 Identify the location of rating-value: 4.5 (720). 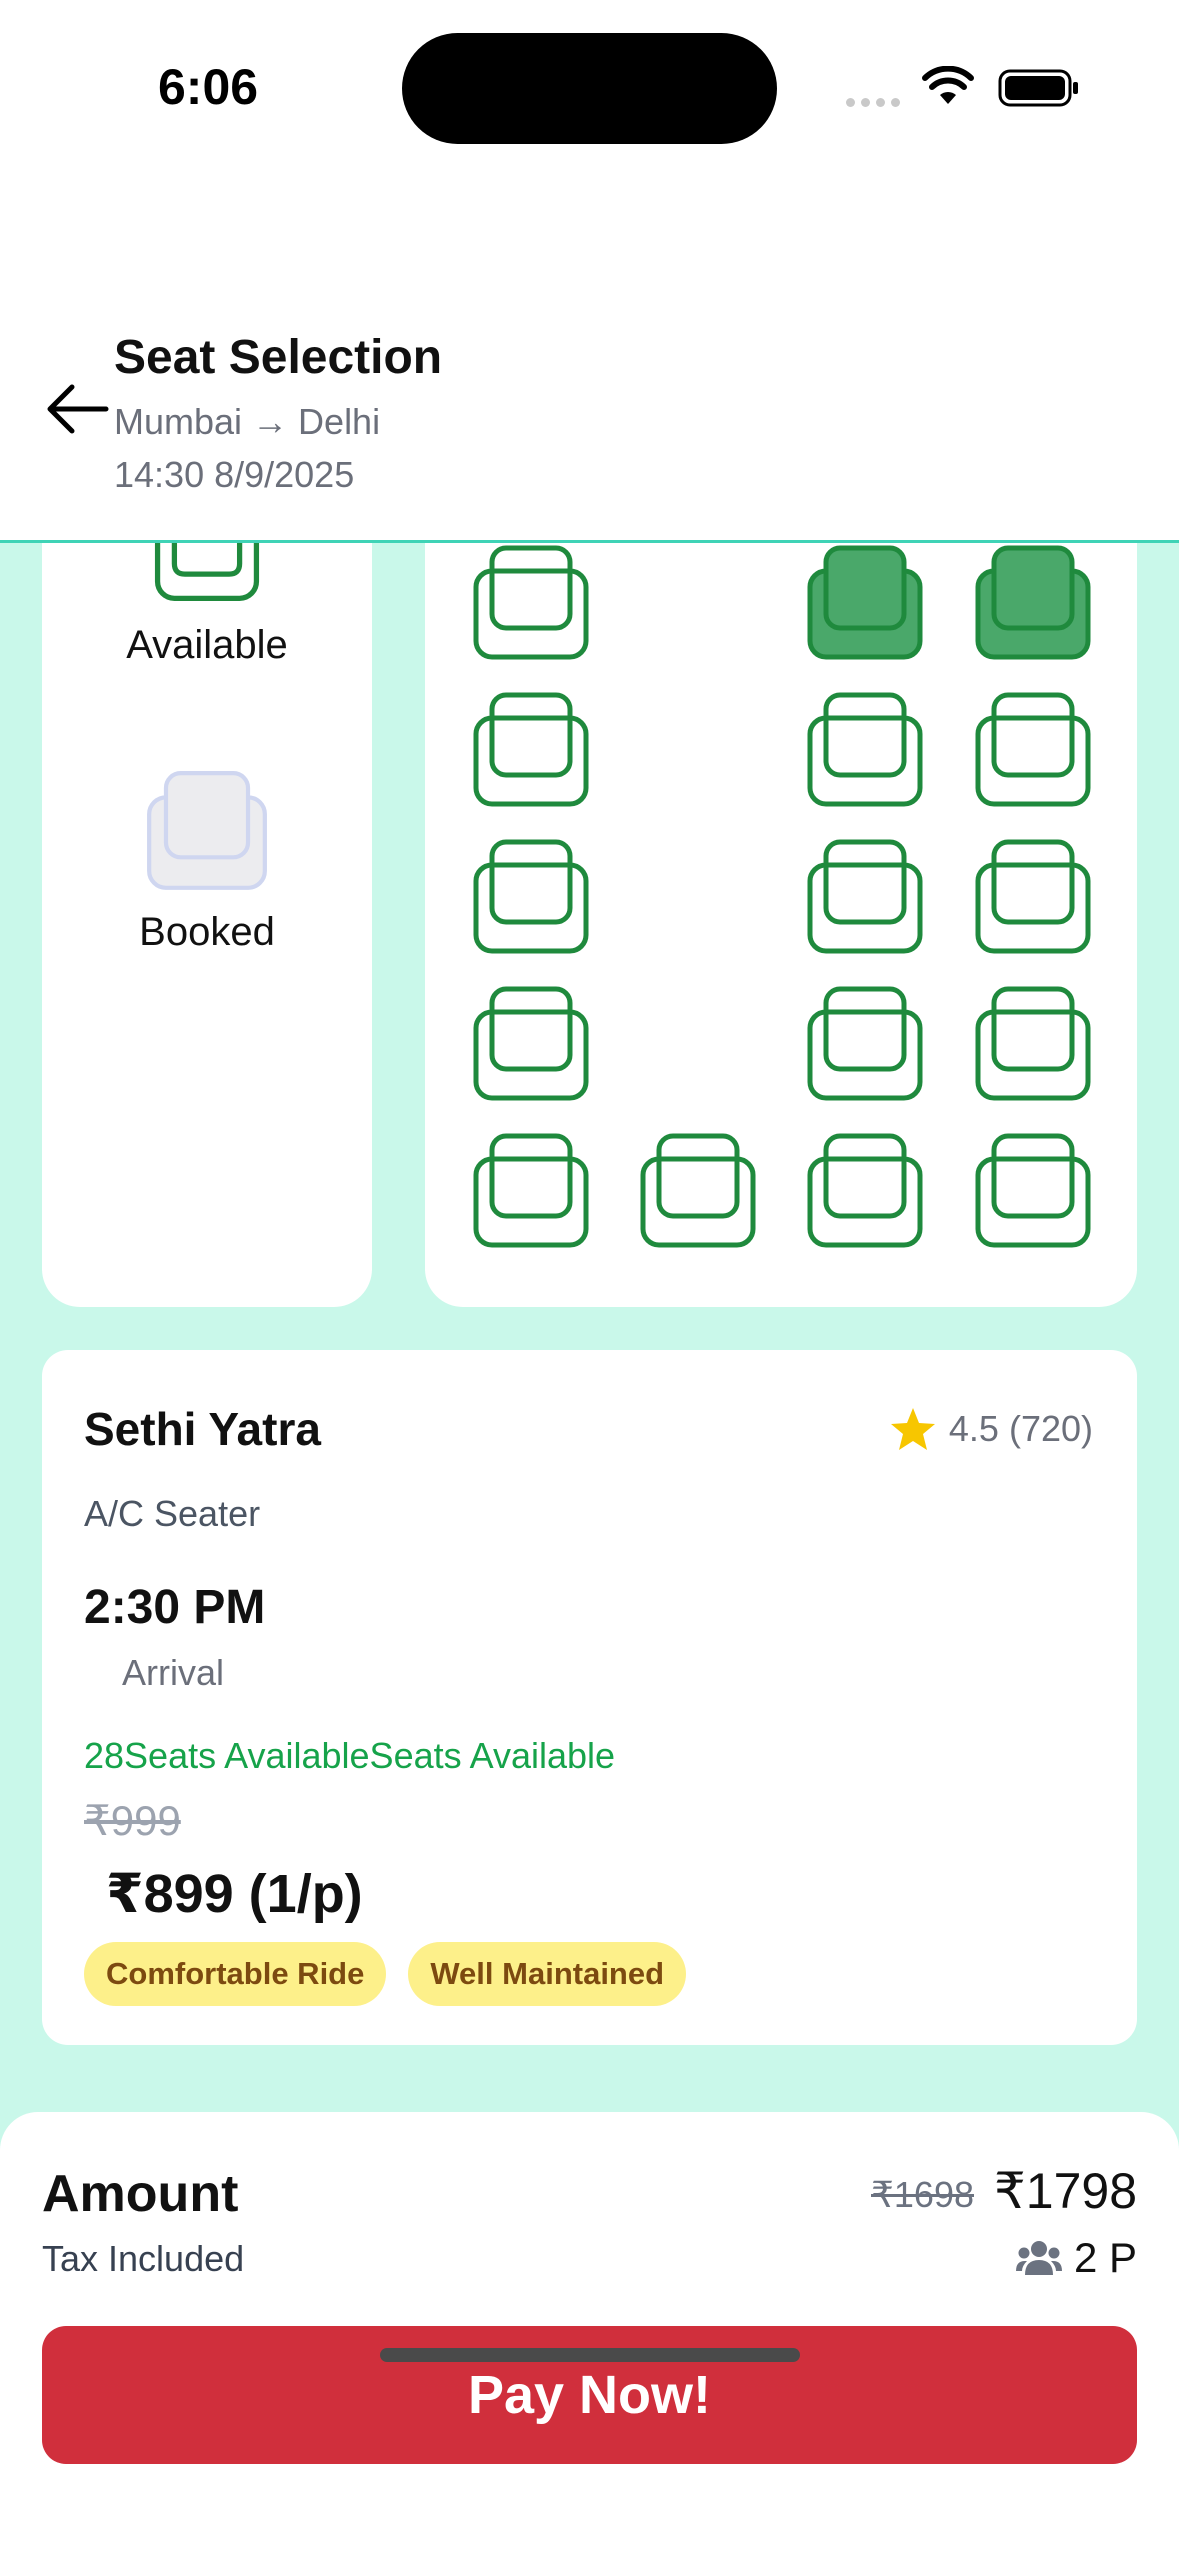
(1020, 1428).